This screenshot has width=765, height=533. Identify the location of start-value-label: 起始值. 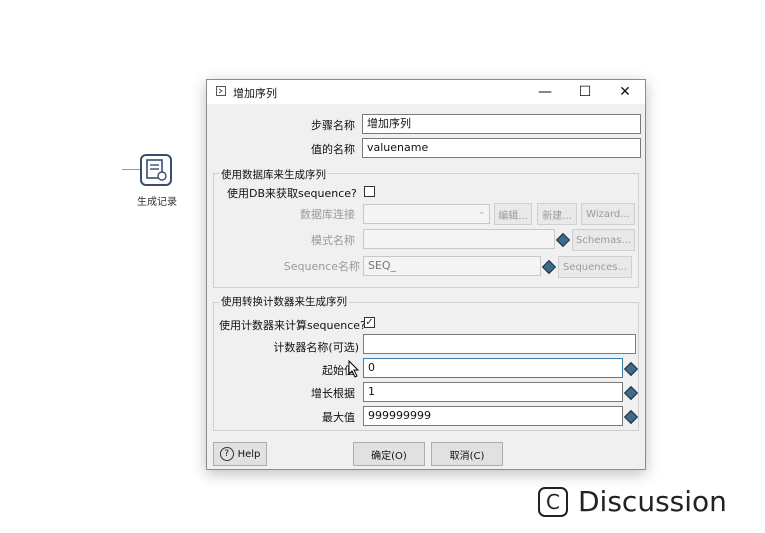
(338, 370).